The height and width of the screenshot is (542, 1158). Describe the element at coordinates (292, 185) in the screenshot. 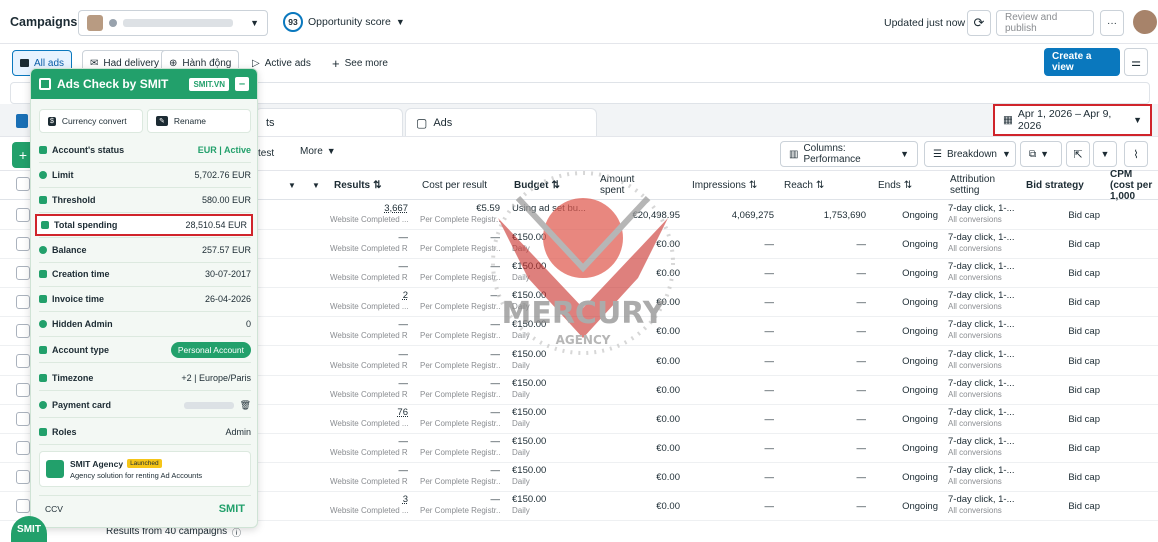

I see `column-sort-menu: ▼` at that location.